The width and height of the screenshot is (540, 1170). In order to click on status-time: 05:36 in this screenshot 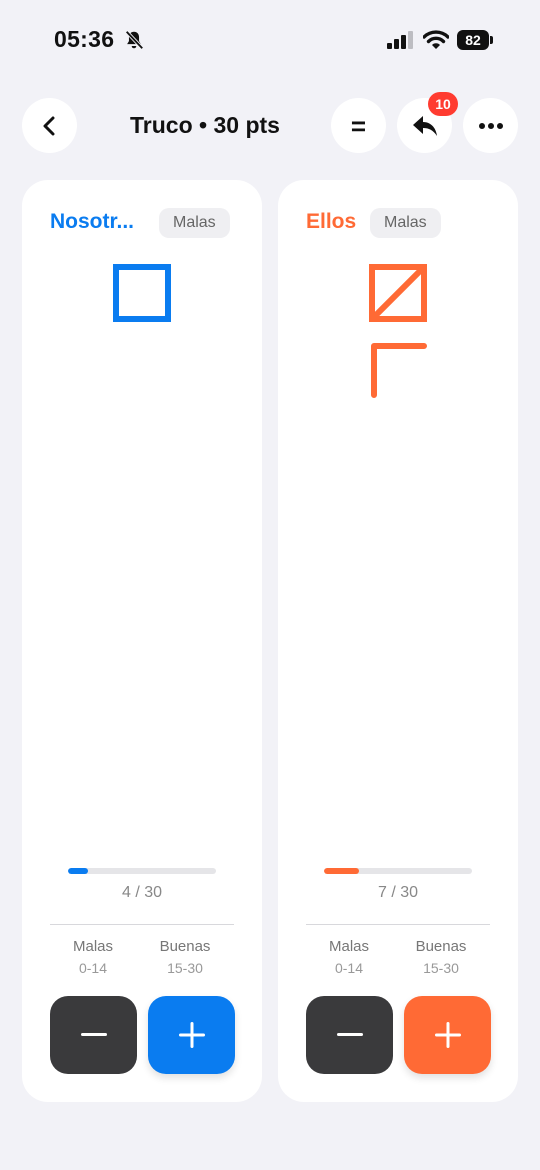, I will do `click(84, 39)`.